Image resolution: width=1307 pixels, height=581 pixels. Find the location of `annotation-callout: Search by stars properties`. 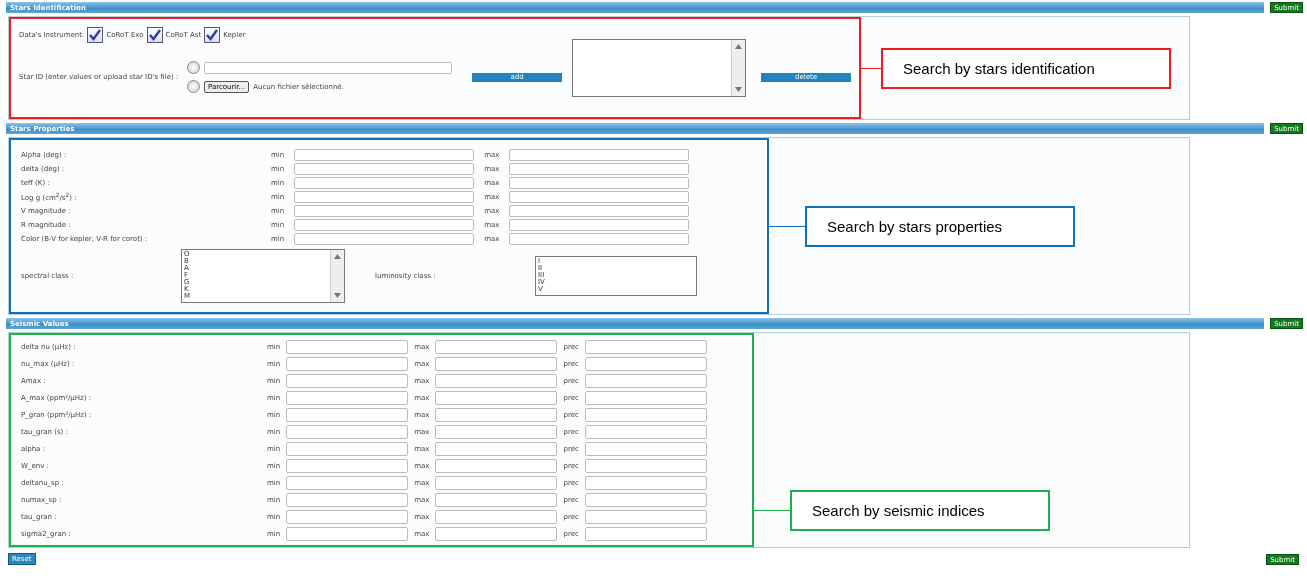

annotation-callout: Search by stars properties is located at coordinates (940, 226).